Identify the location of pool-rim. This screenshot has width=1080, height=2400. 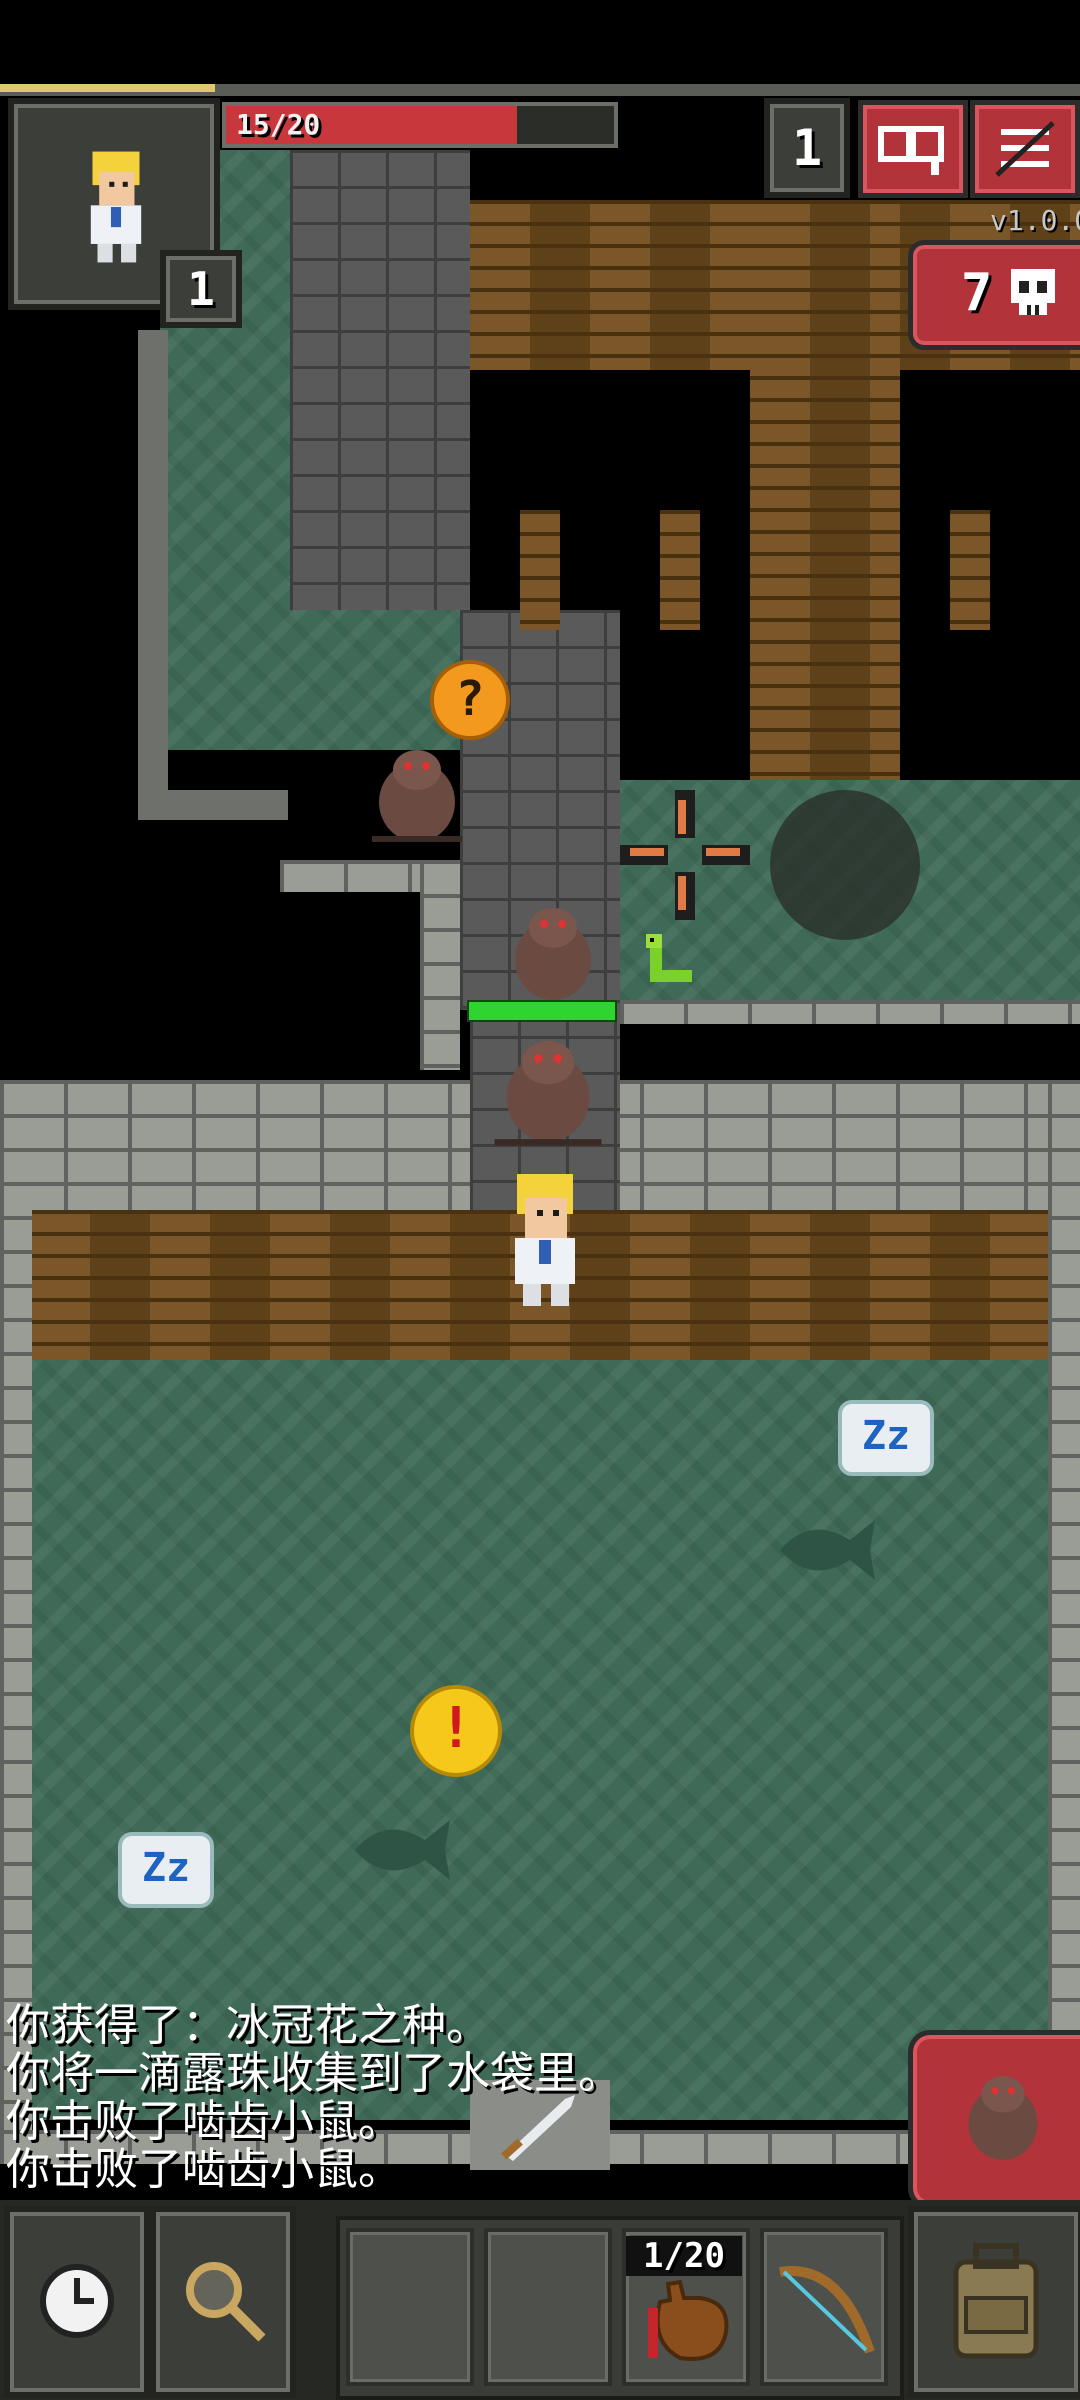
(850, 1012).